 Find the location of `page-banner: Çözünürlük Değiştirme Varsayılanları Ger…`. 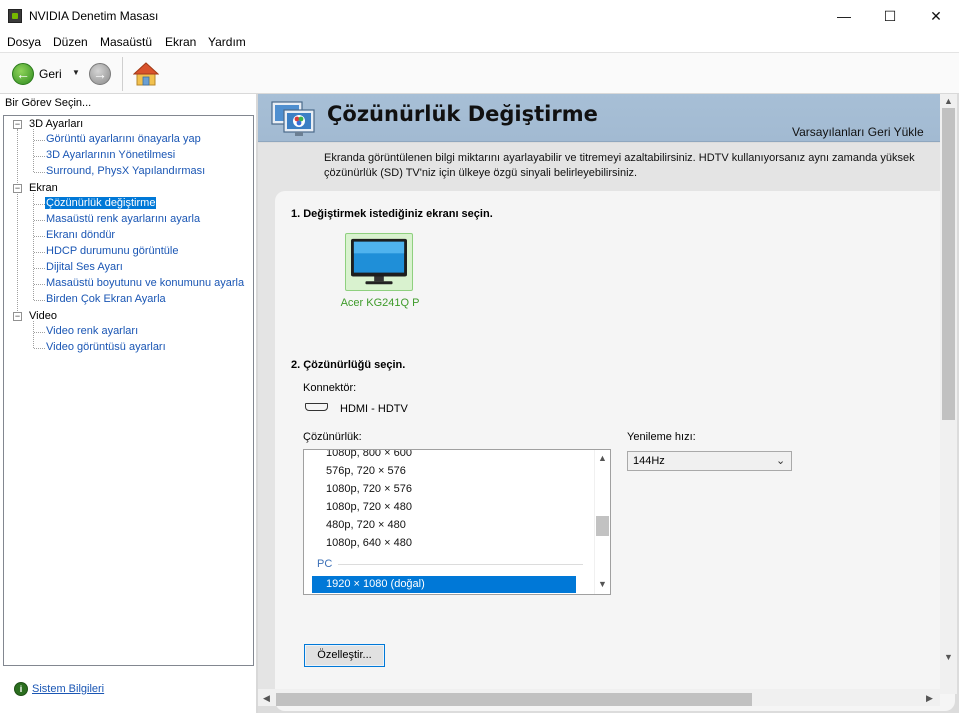

page-banner: Çözünürlük Değiştirme Varsayılanları Ger… is located at coordinates (599, 118).